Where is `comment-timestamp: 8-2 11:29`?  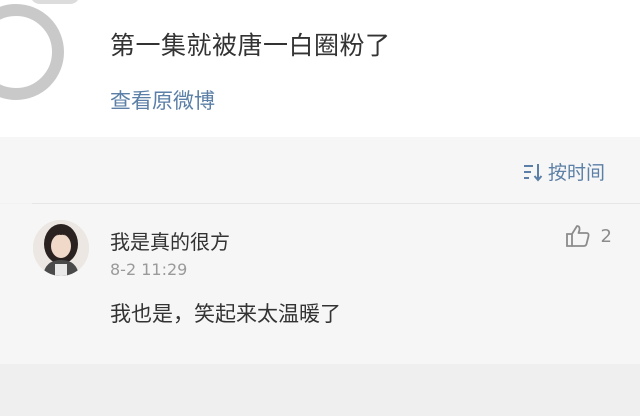
comment-timestamp: 8-2 11:29 is located at coordinates (149, 269).